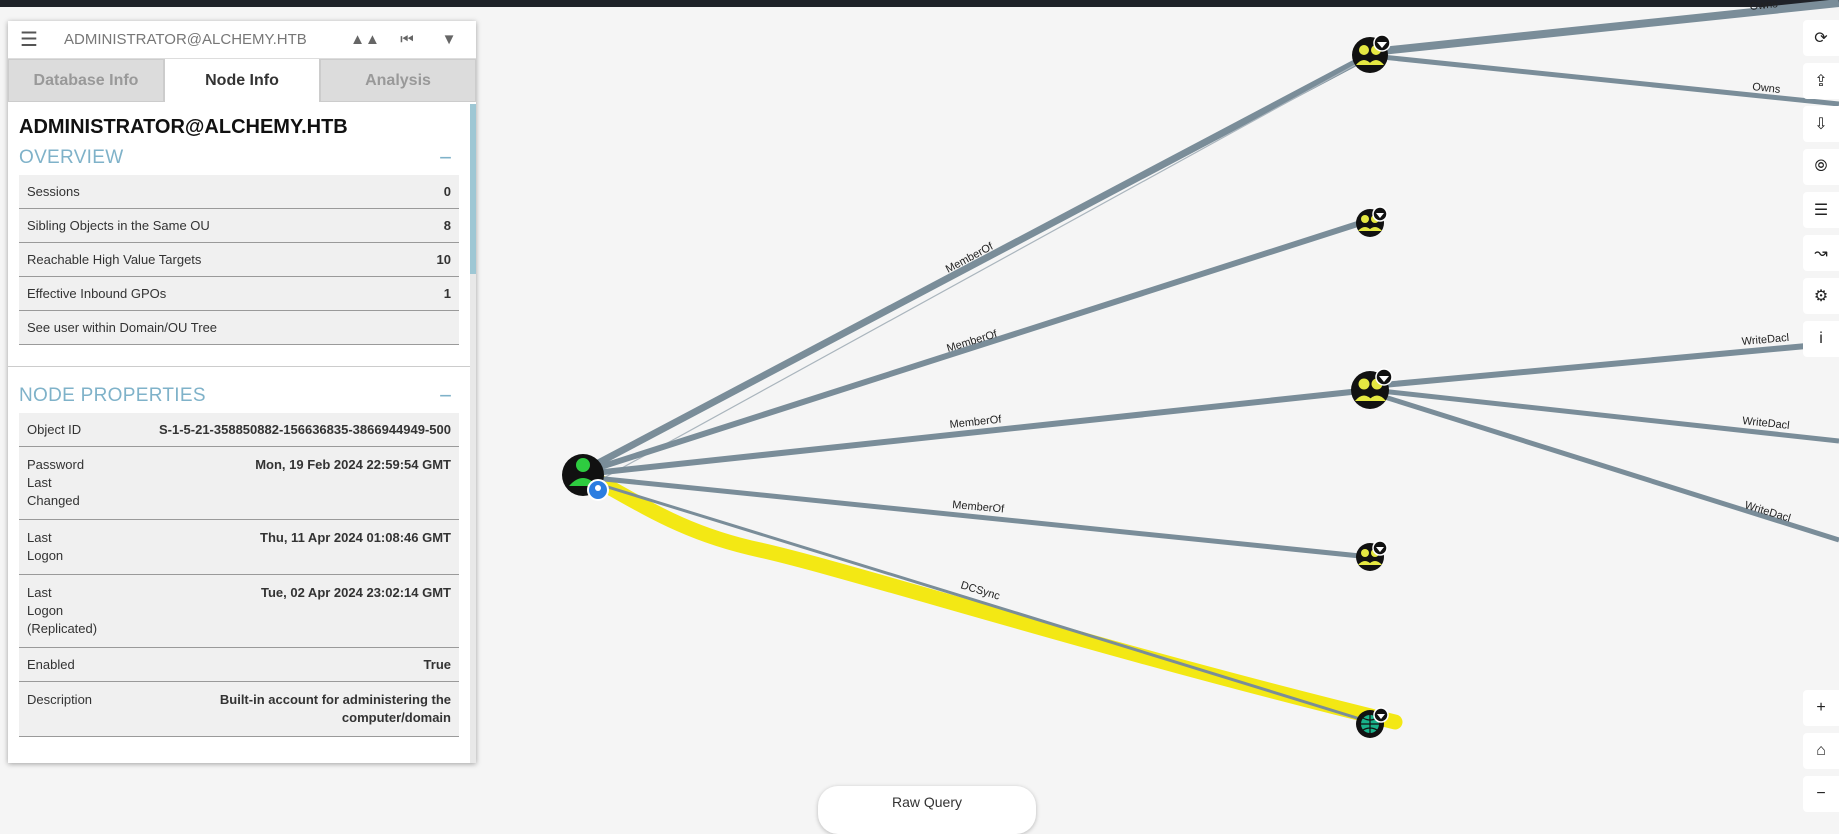 The height and width of the screenshot is (834, 1839). What do you see at coordinates (1821, 751) in the screenshot?
I see `home-icon: ⌂` at bounding box center [1821, 751].